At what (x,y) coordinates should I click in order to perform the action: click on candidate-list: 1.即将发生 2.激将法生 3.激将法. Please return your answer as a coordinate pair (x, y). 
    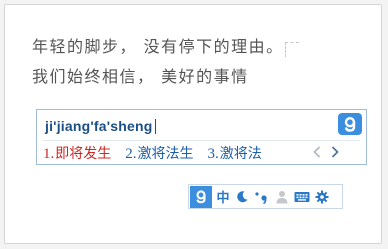
    Looking at the image, I should click on (159, 153).